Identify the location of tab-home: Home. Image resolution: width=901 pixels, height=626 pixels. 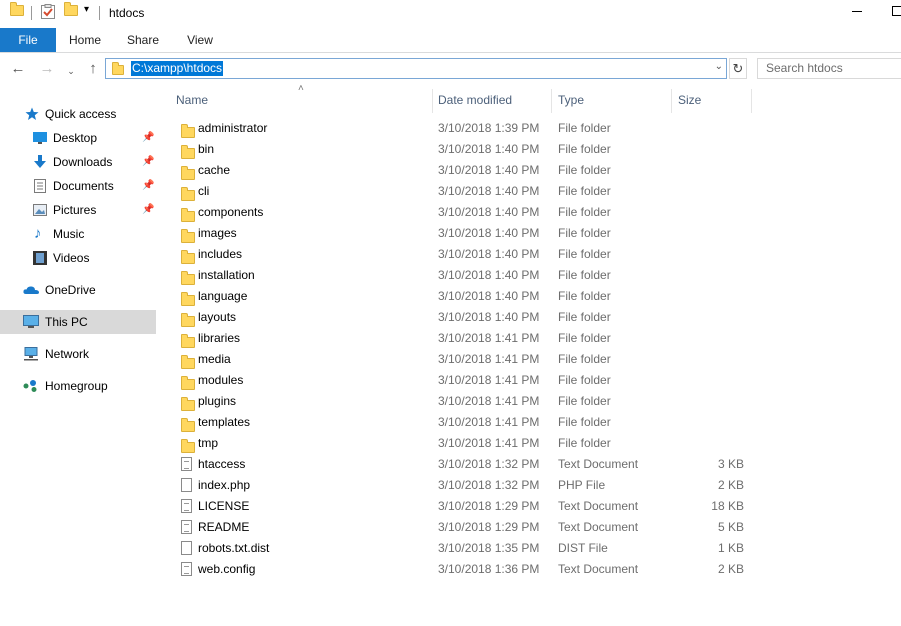
(85, 40).